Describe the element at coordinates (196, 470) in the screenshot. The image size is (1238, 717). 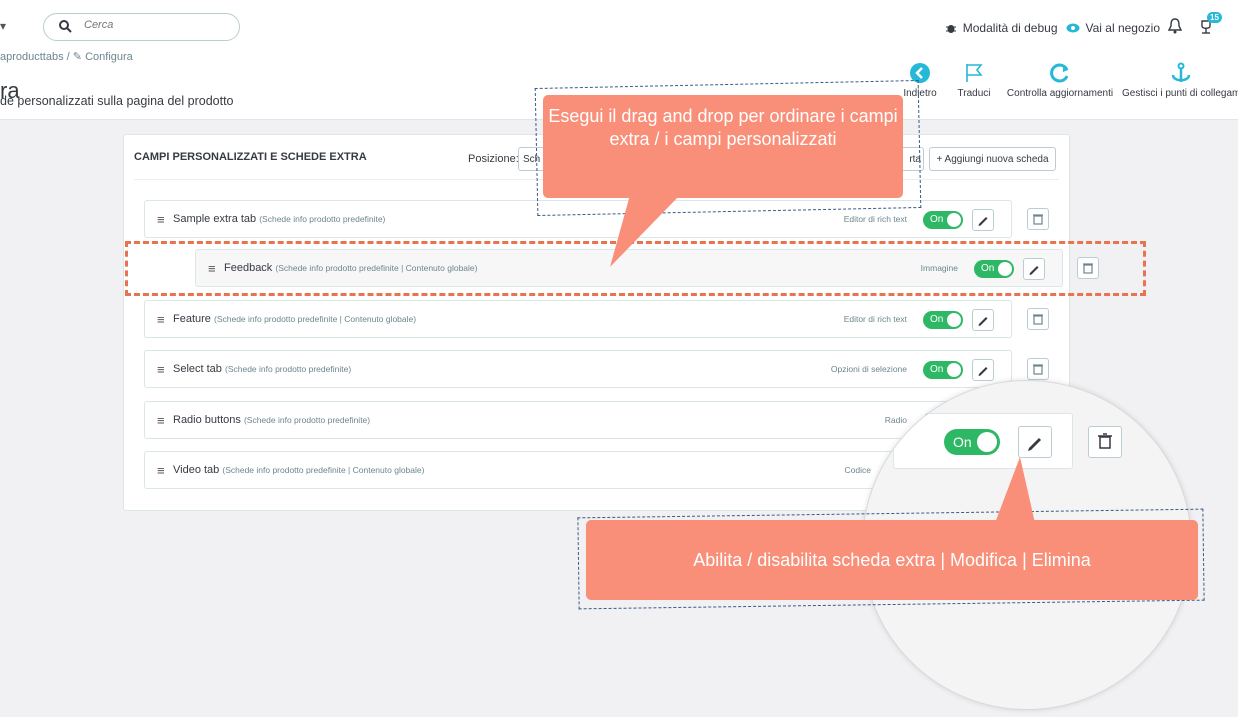
I see `tab-name: Video tab` at that location.